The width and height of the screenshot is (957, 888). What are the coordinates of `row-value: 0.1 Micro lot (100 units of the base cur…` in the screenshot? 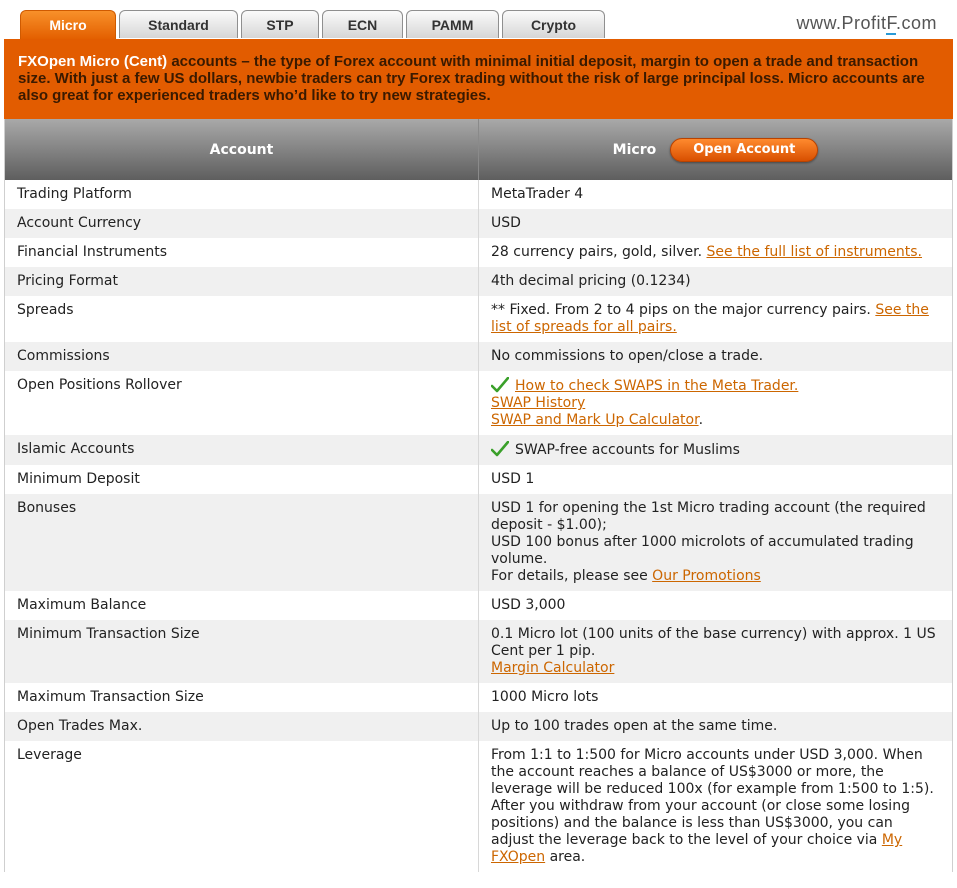 It's located at (715, 651).